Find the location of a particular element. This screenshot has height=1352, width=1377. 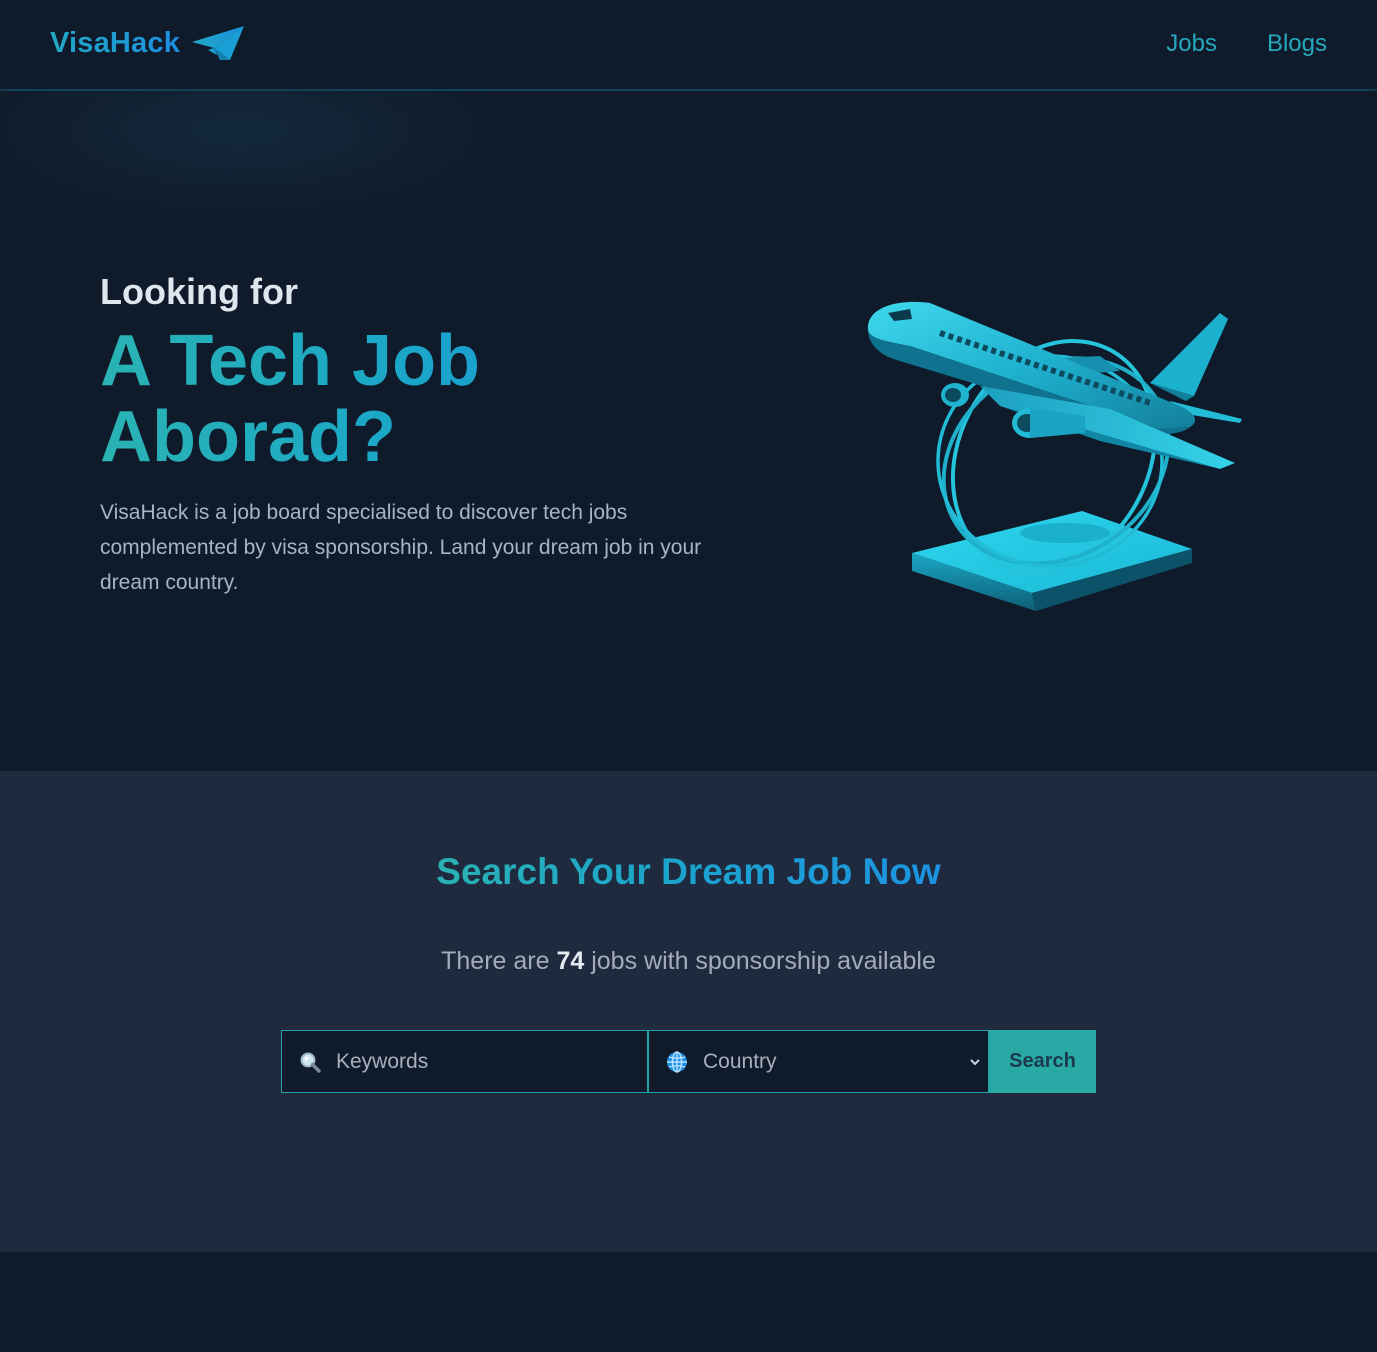

country-select: Country is located at coordinates (818, 1061).